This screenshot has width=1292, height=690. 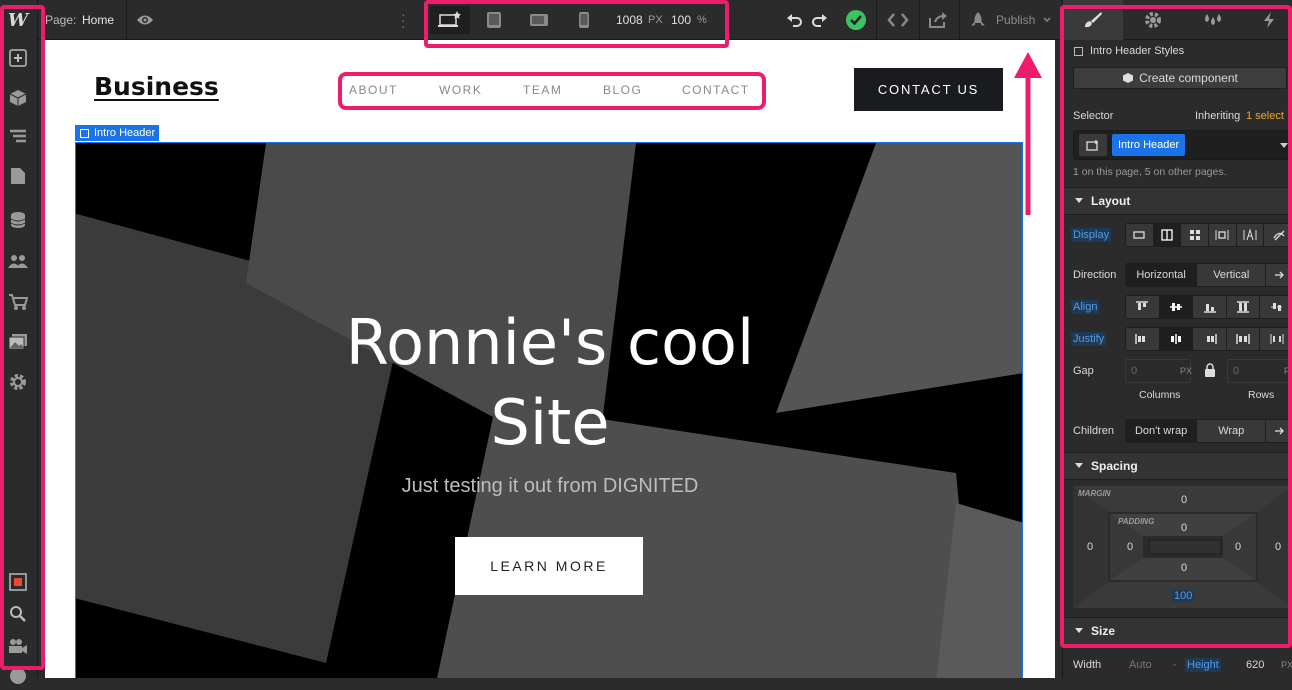 I want to click on search-icon, so click(x=18, y=614).